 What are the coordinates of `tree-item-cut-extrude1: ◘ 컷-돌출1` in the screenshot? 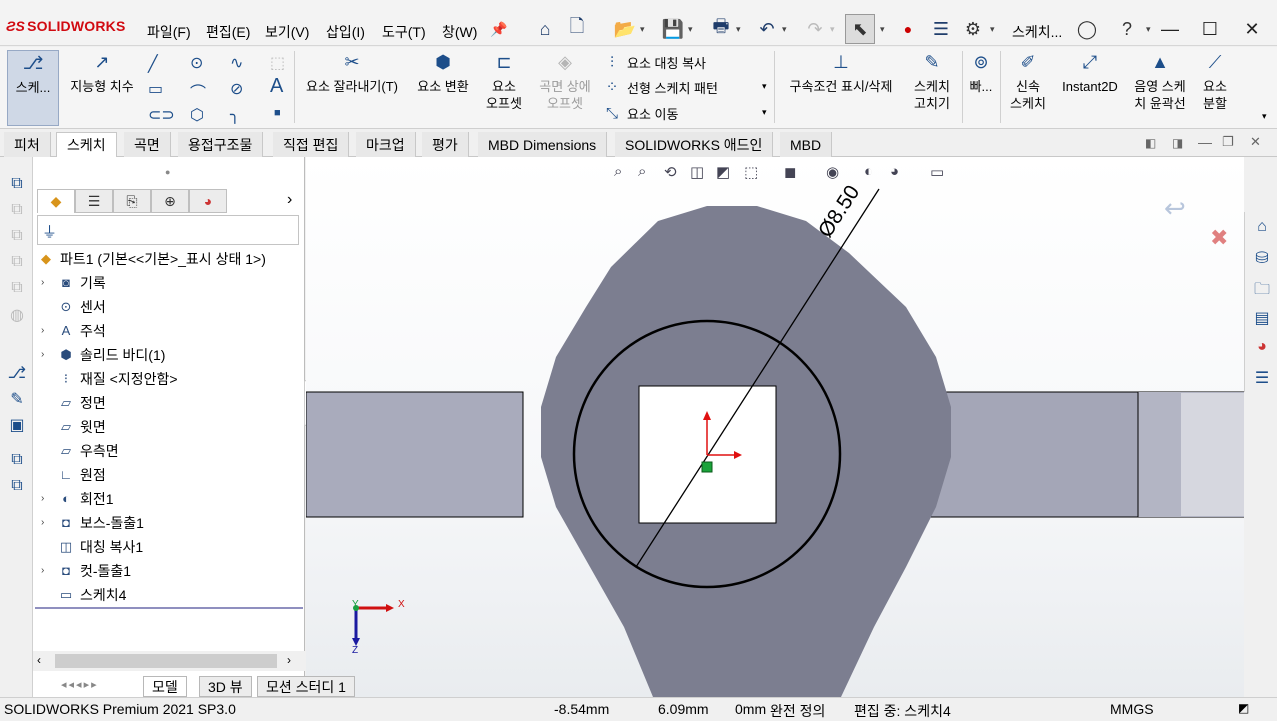 It's located at (94, 571).